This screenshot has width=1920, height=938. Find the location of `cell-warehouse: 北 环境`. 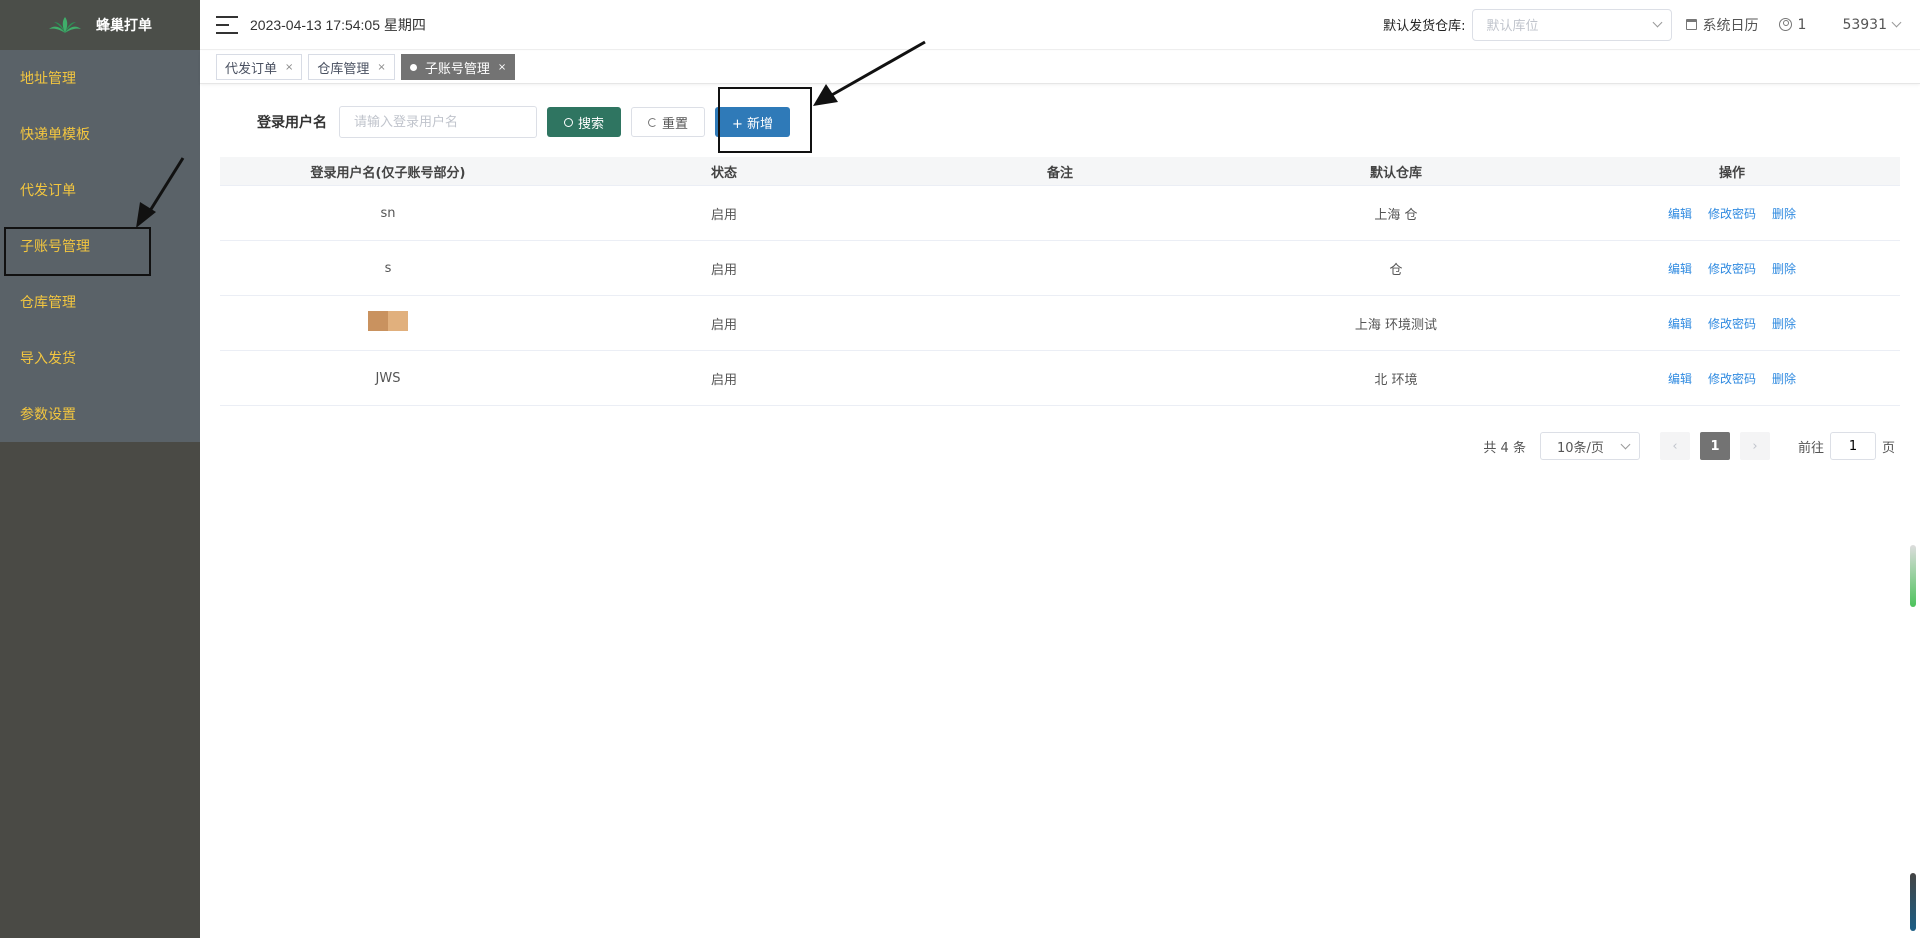

cell-warehouse: 北 环境 is located at coordinates (1396, 378).